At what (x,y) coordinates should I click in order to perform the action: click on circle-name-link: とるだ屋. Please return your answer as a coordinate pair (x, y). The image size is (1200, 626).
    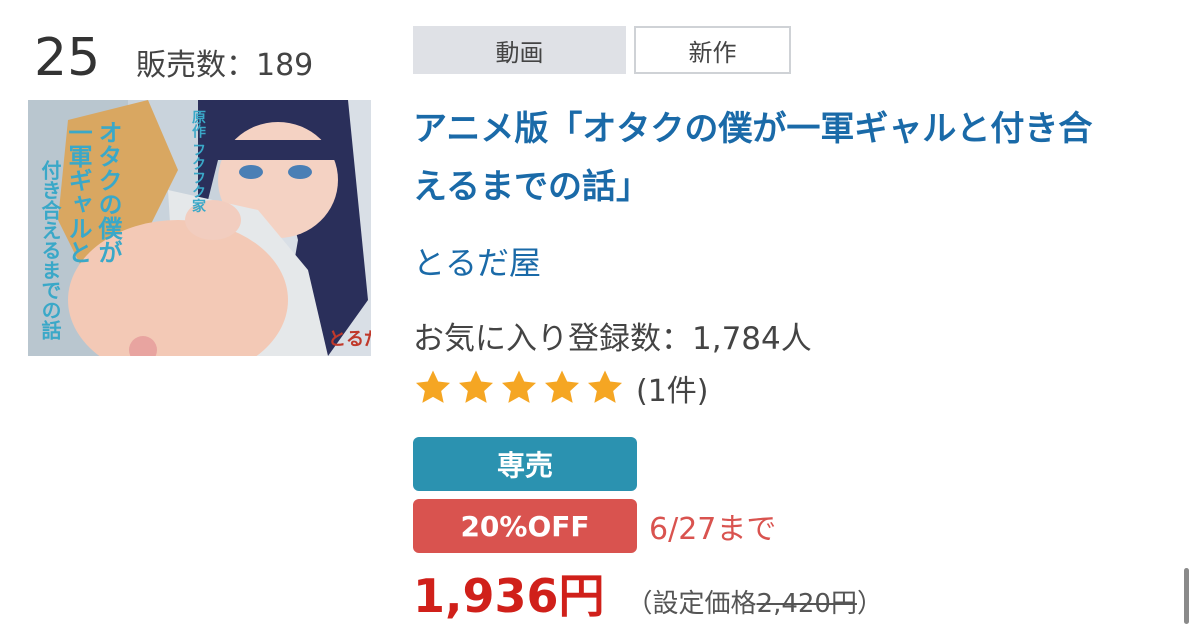
    Looking at the image, I should click on (477, 263).